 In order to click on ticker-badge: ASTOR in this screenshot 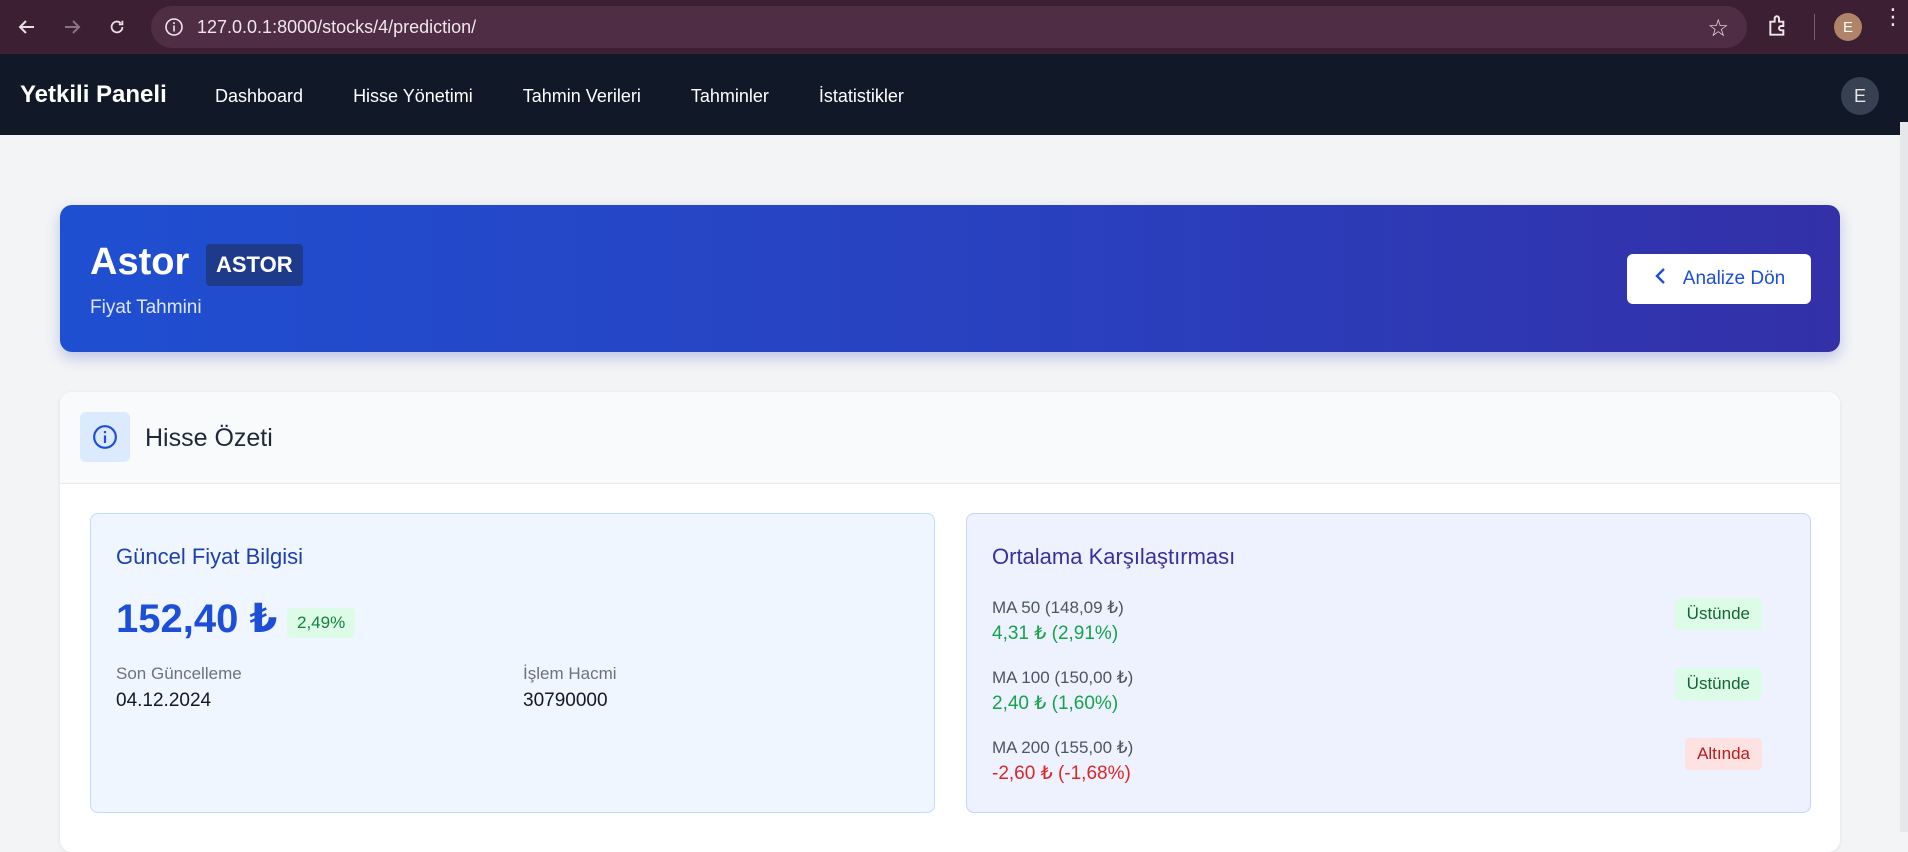, I will do `click(254, 265)`.